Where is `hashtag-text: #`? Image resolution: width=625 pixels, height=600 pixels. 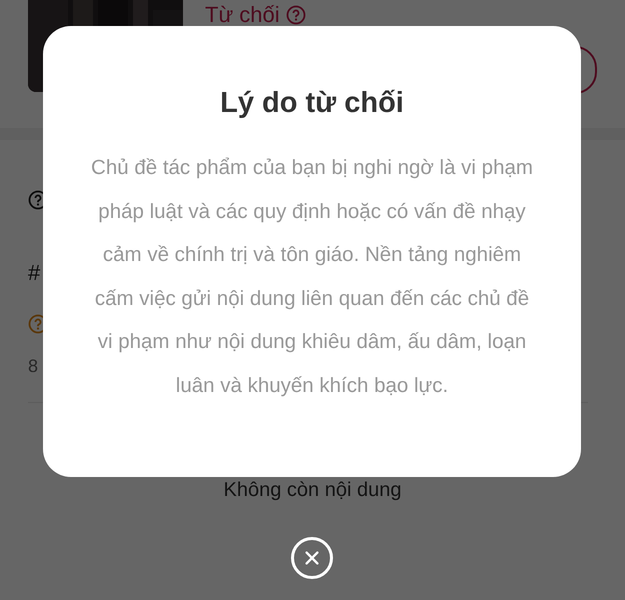
hashtag-text: # is located at coordinates (34, 273).